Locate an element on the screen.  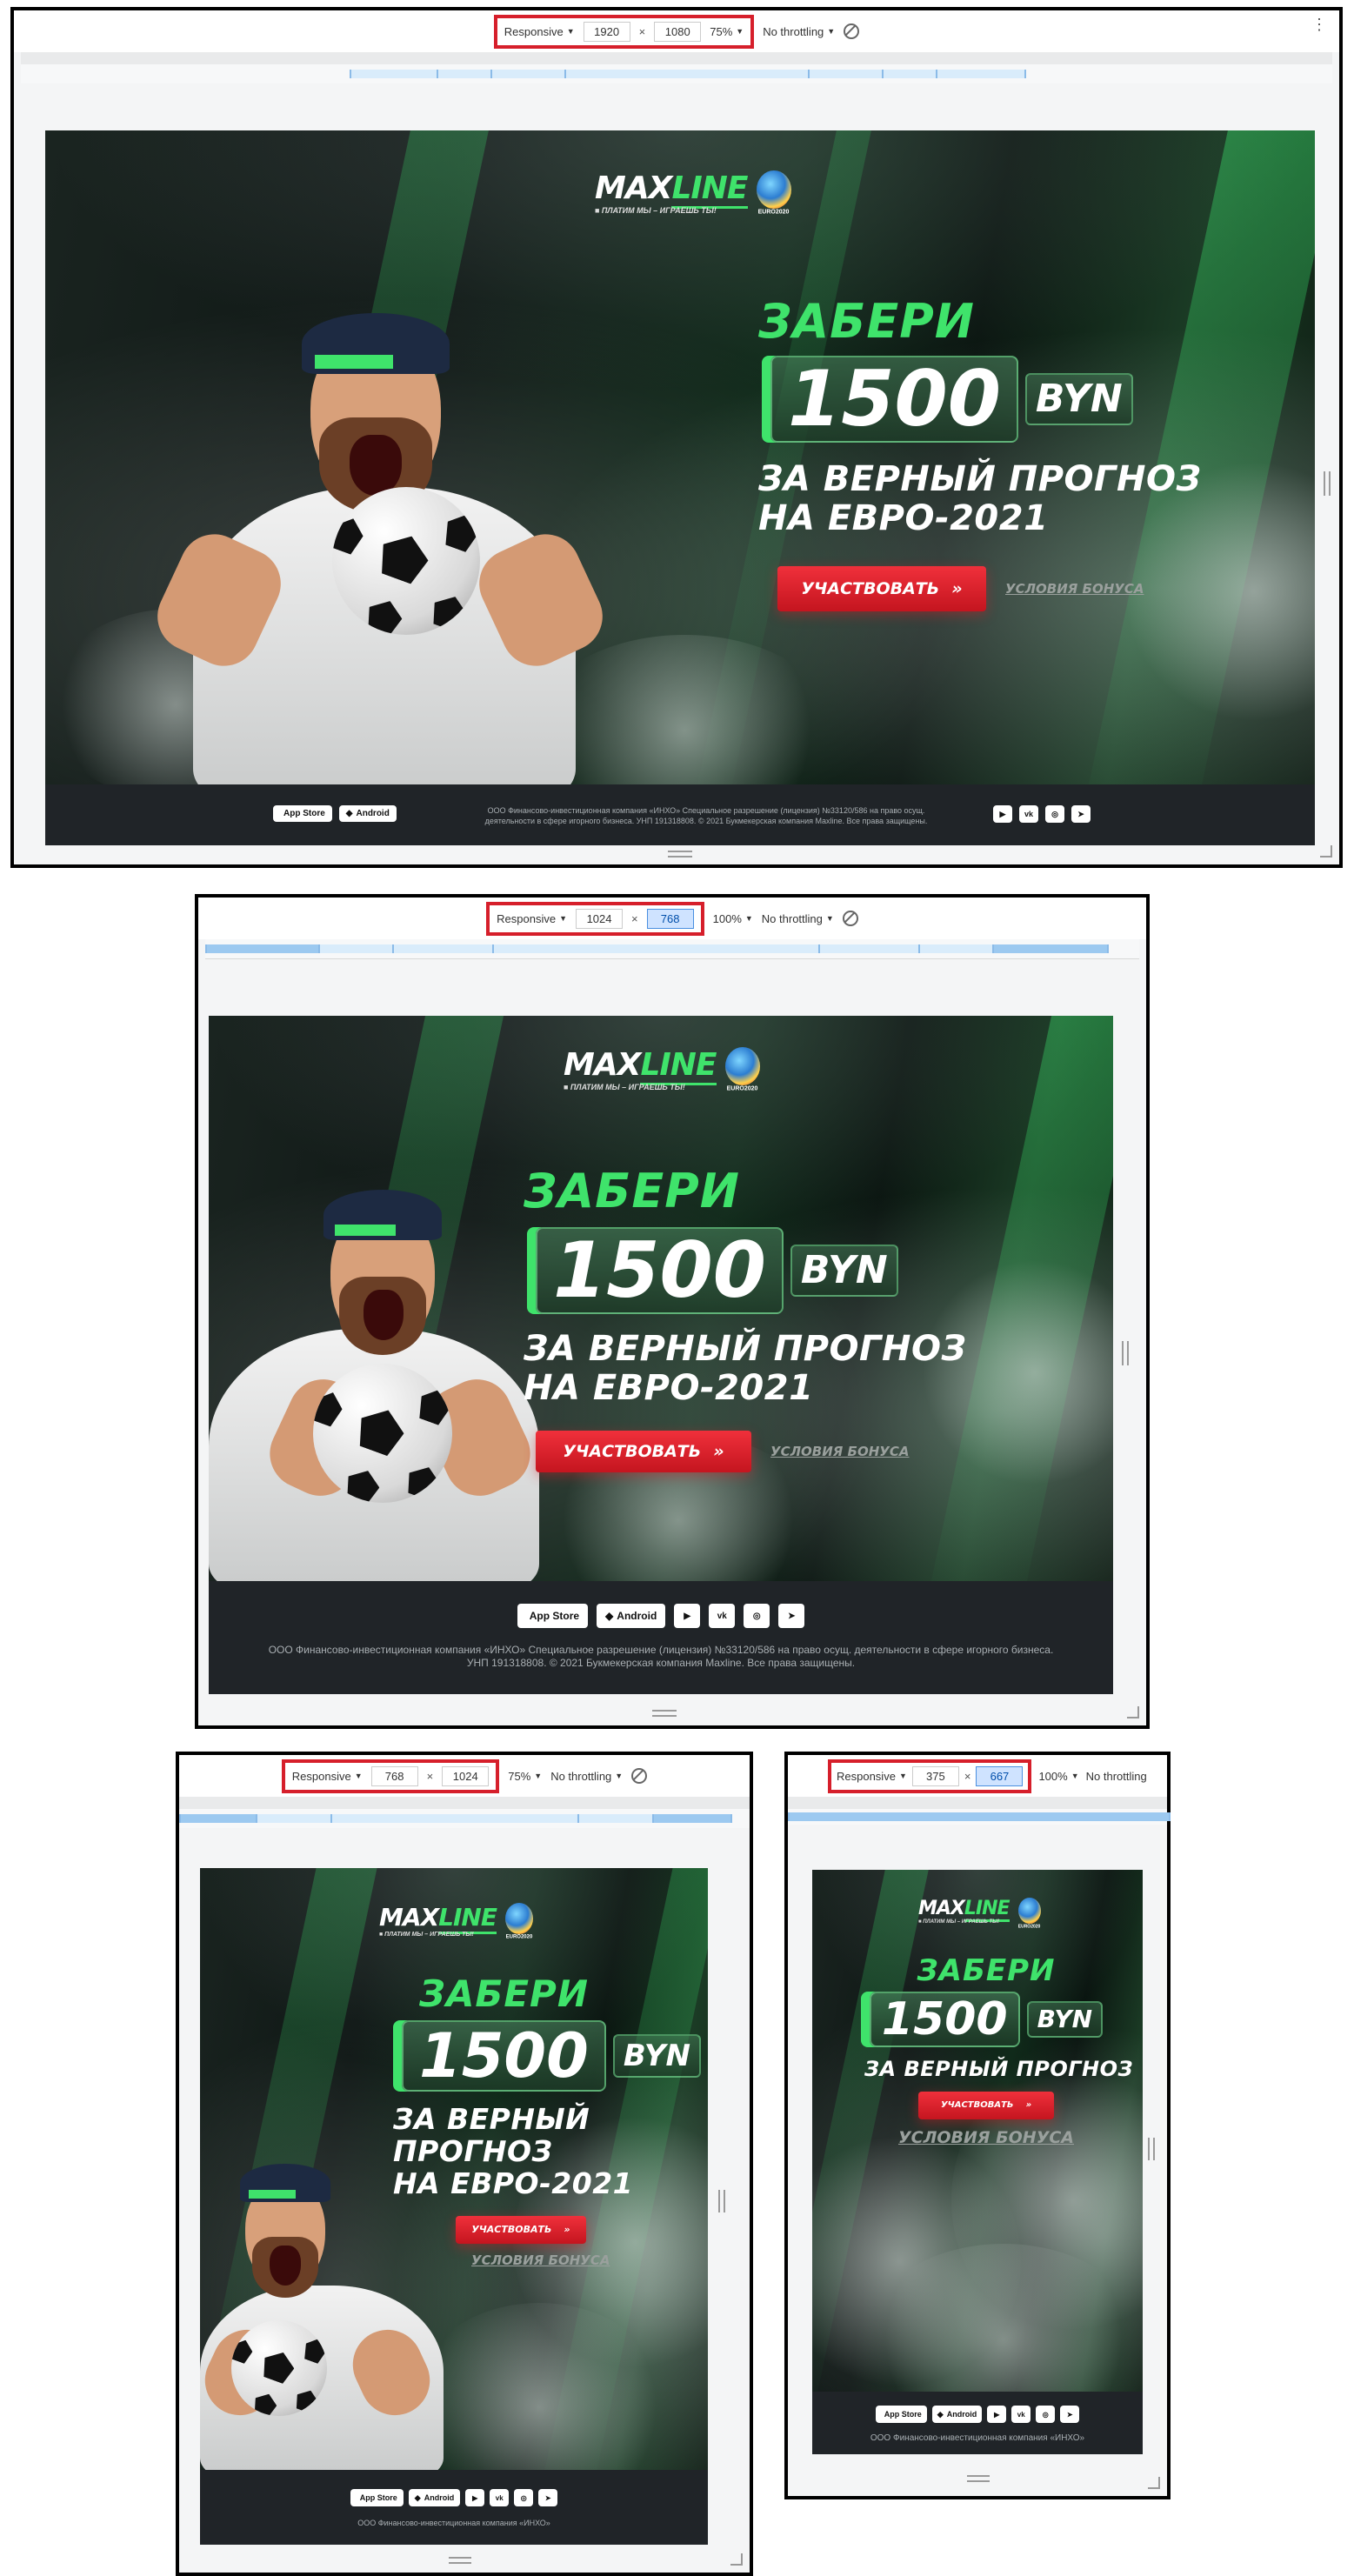
chevron-right-icon: » is located at coordinates (1028, 2105).